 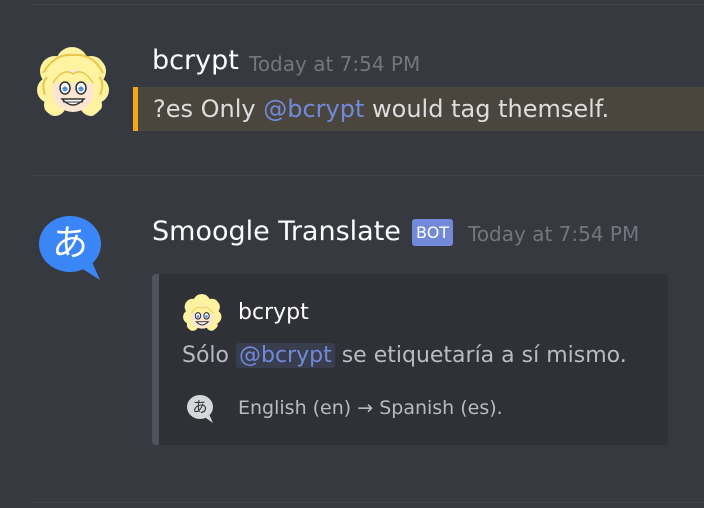 What do you see at coordinates (487, 109) in the screenshot?
I see `message-text-suffix: would tag themself.` at bounding box center [487, 109].